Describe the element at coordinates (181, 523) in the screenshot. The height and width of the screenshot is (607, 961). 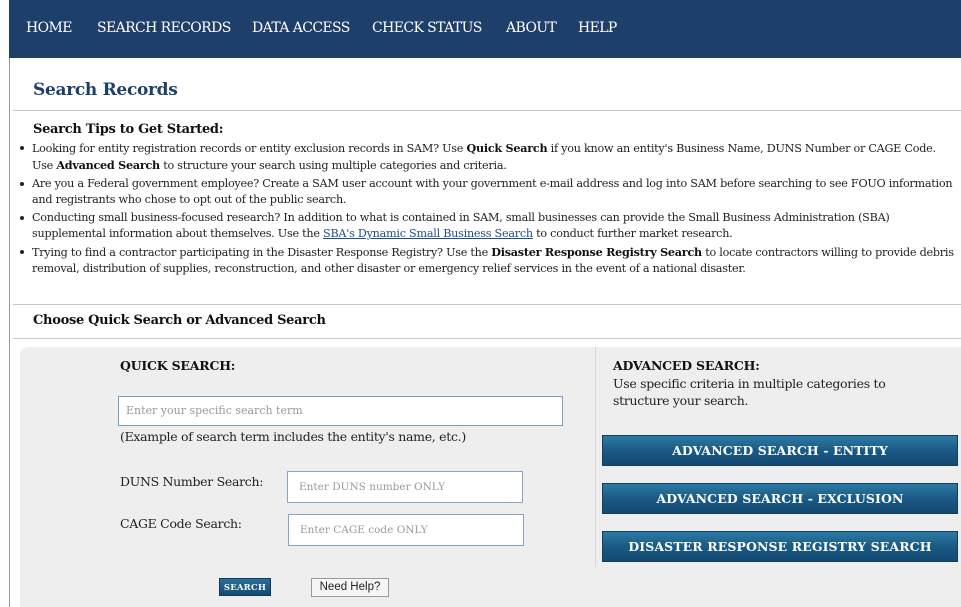
I see `cage-label: CAGE Code Search:` at that location.